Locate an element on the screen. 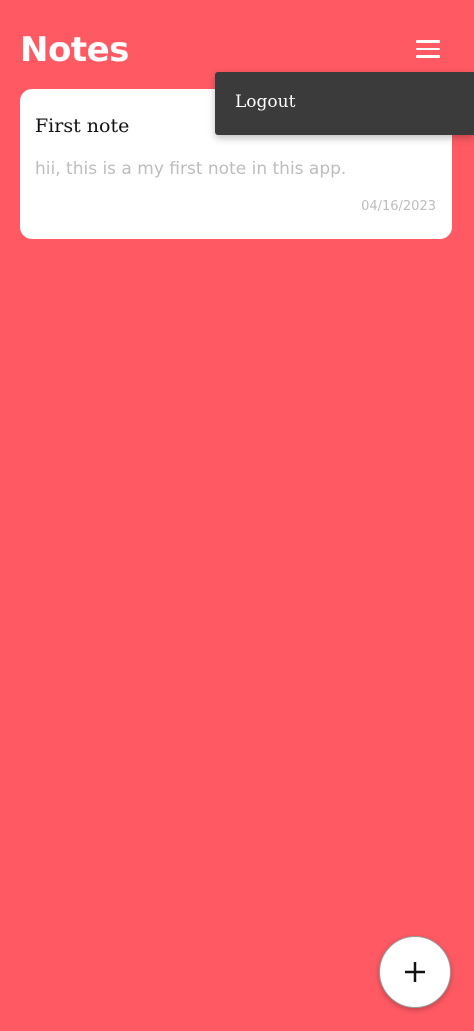  plus-icon is located at coordinates (415, 972).